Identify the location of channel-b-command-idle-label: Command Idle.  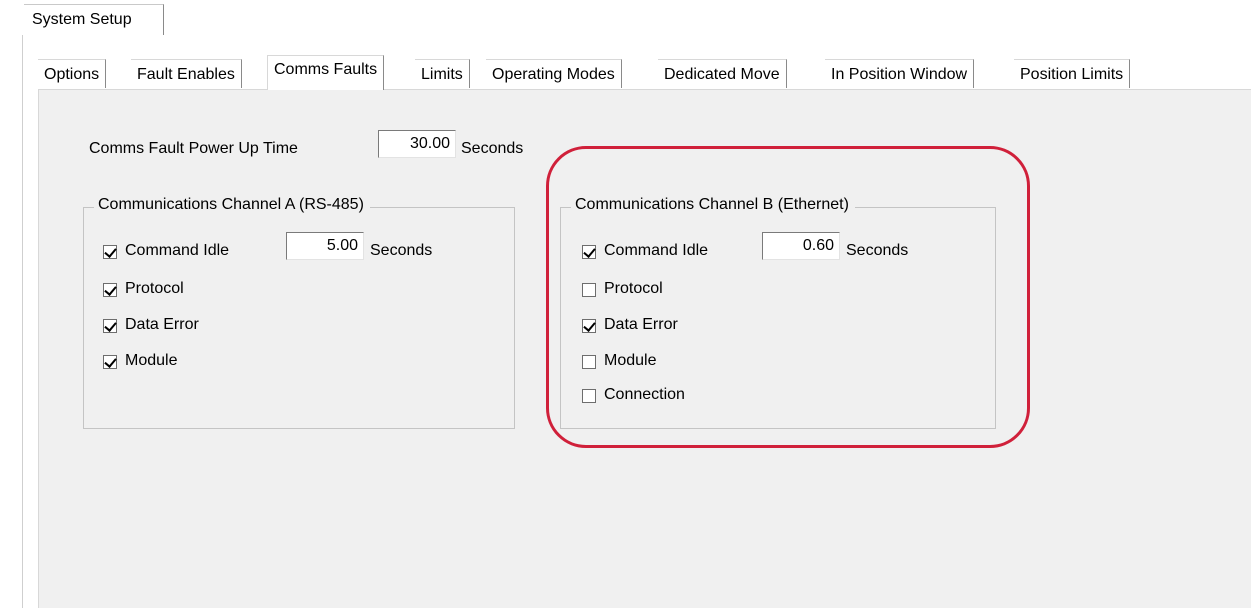
(656, 250).